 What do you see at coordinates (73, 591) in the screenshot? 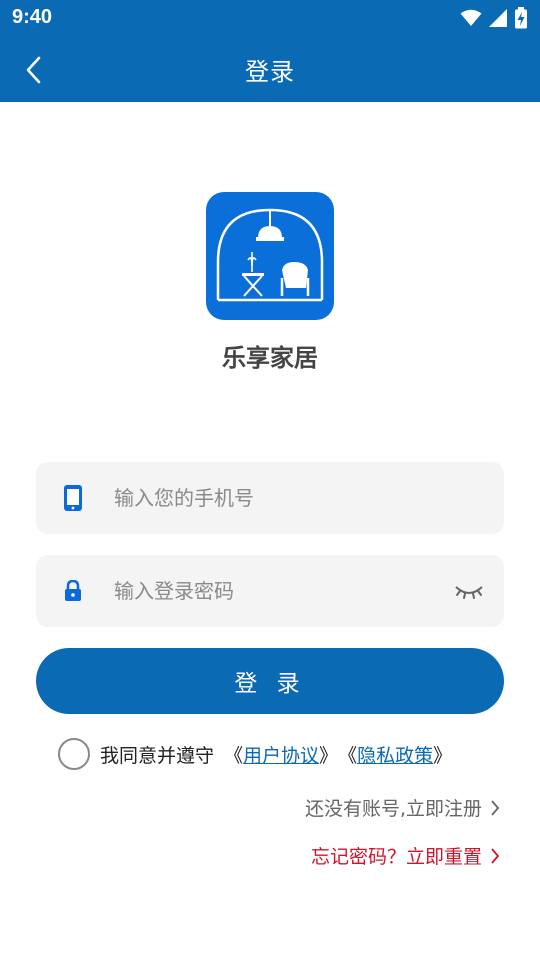
I see `lock-icon` at bounding box center [73, 591].